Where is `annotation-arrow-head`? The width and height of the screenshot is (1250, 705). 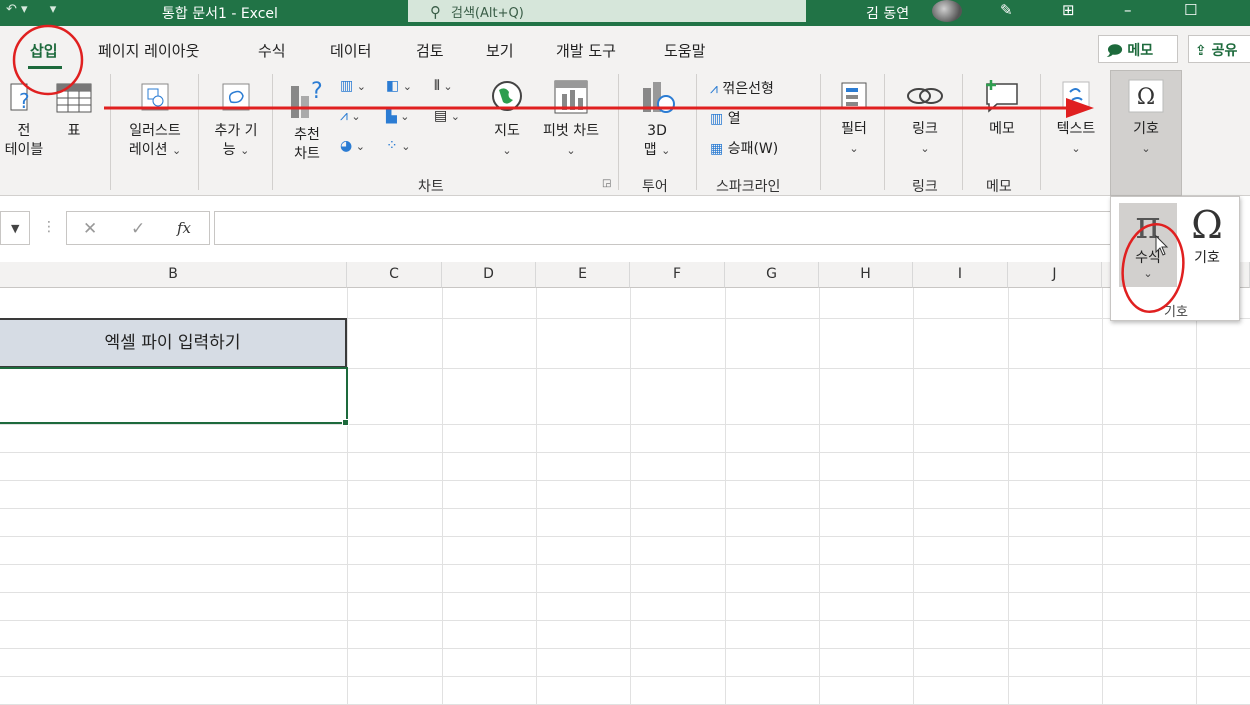 annotation-arrow-head is located at coordinates (1080, 108).